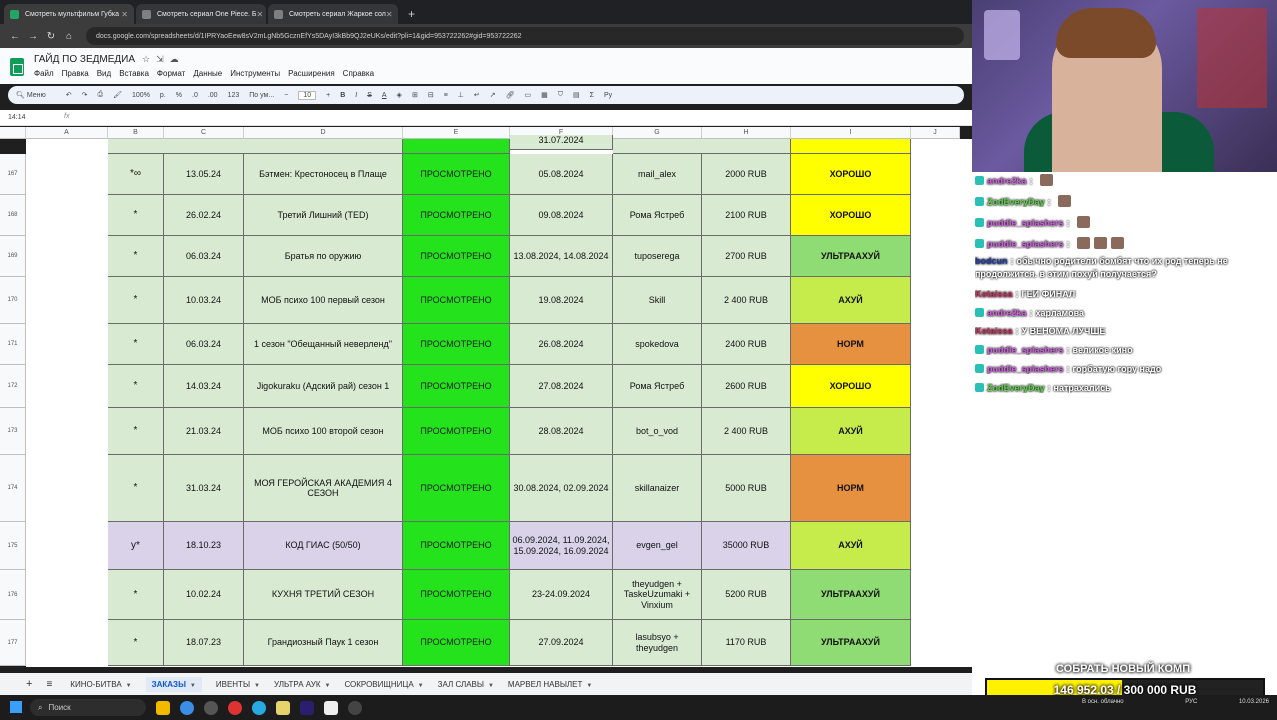 This screenshot has height=720, width=1277. Describe the element at coordinates (331, 707) in the screenshot. I see `app-white-icon` at that location.